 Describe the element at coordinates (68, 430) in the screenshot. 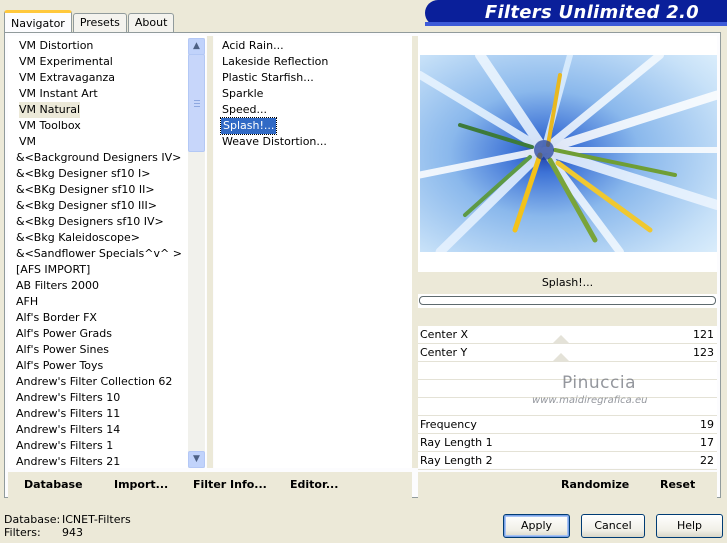

I see `category-item: Andrew's Filters 14` at that location.